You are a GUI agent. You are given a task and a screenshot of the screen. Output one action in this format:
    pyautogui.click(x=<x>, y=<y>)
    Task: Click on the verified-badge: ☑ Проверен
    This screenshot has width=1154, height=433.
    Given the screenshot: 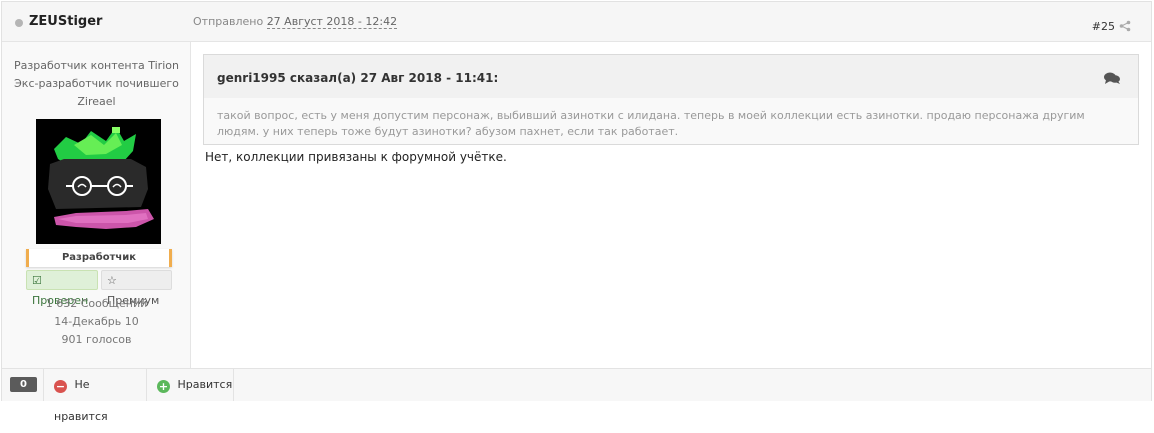 What is the action you would take?
    pyautogui.click(x=62, y=288)
    